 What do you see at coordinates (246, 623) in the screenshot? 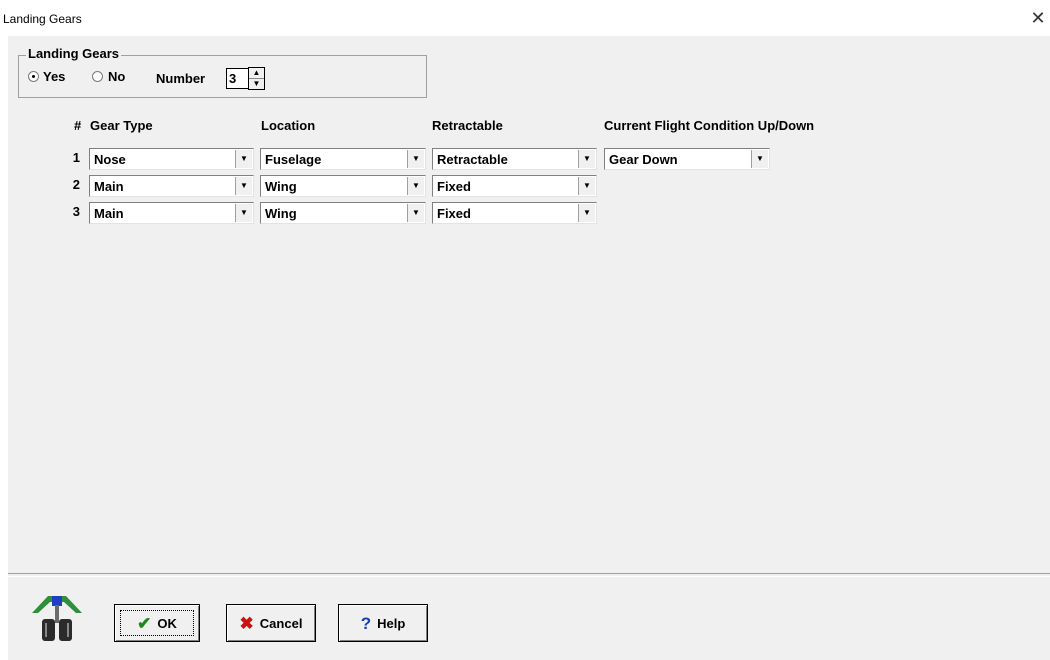
I see `red-x-icon: ✖` at bounding box center [246, 623].